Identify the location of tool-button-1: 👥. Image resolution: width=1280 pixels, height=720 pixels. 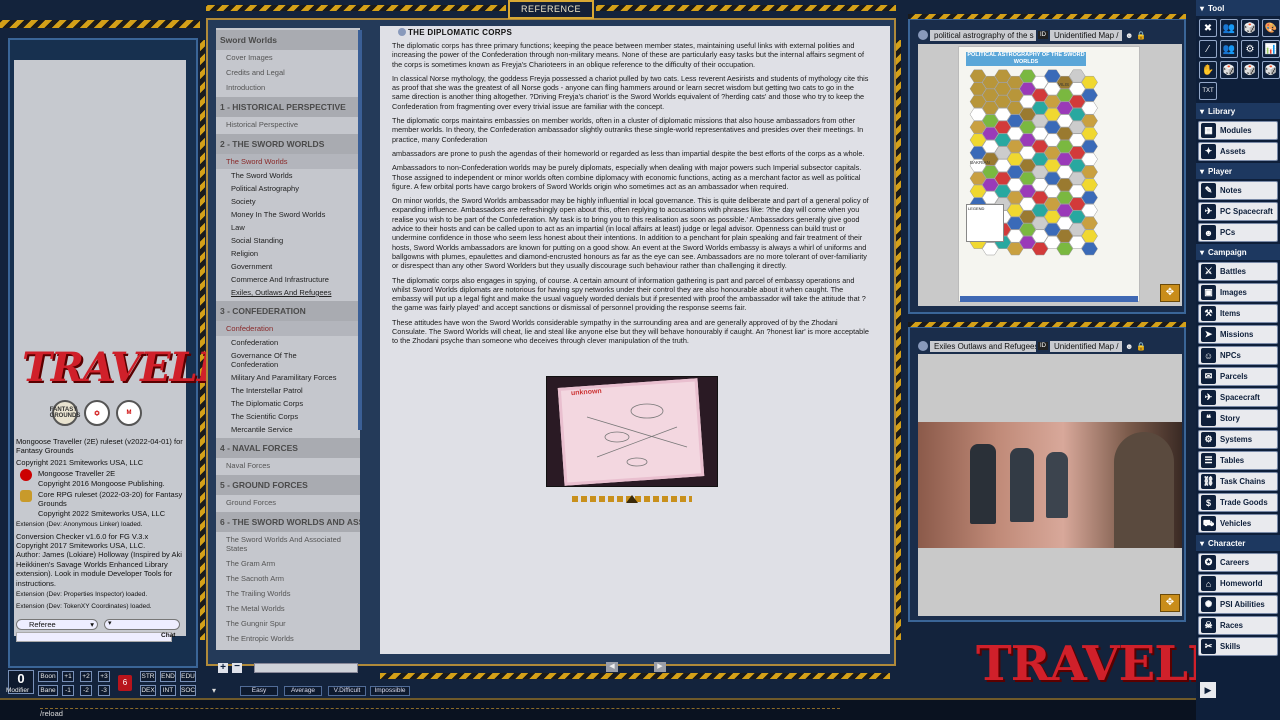
(1229, 28).